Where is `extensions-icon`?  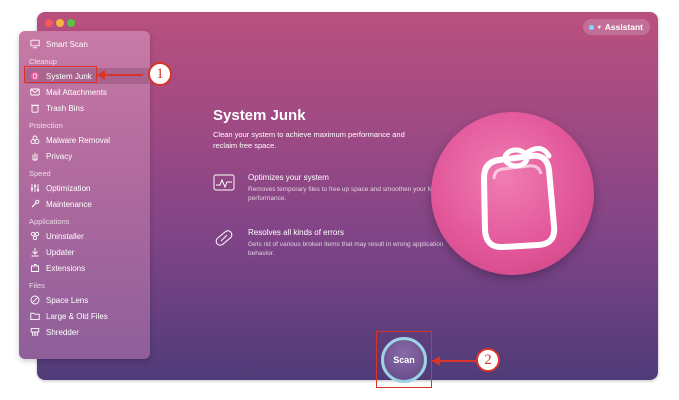 extensions-icon is located at coordinates (35, 268).